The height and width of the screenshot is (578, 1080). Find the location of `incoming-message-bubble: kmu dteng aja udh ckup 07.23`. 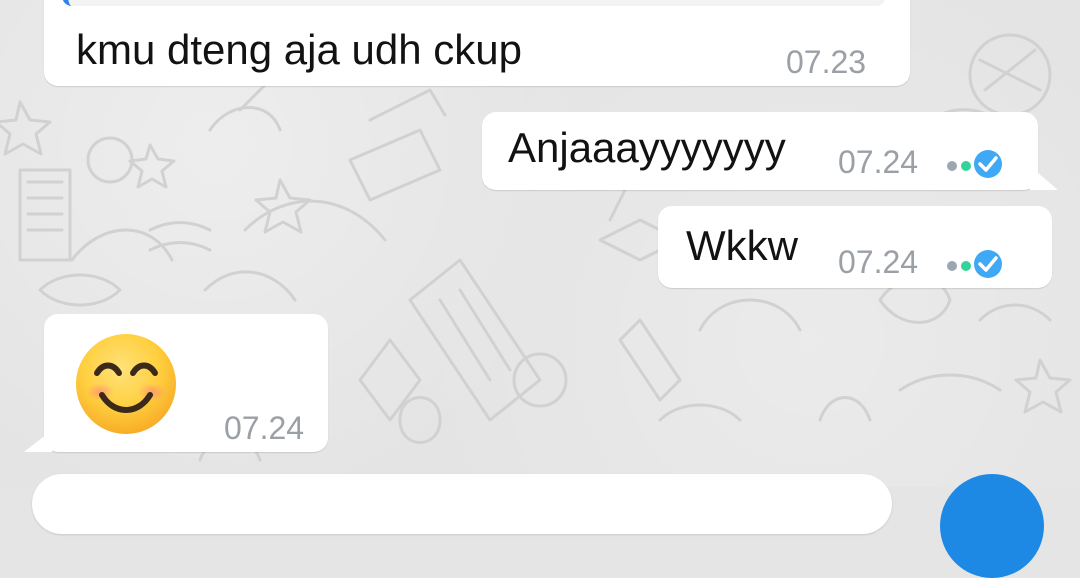

incoming-message-bubble: kmu dteng aja udh ckup 07.23 is located at coordinates (477, 43).